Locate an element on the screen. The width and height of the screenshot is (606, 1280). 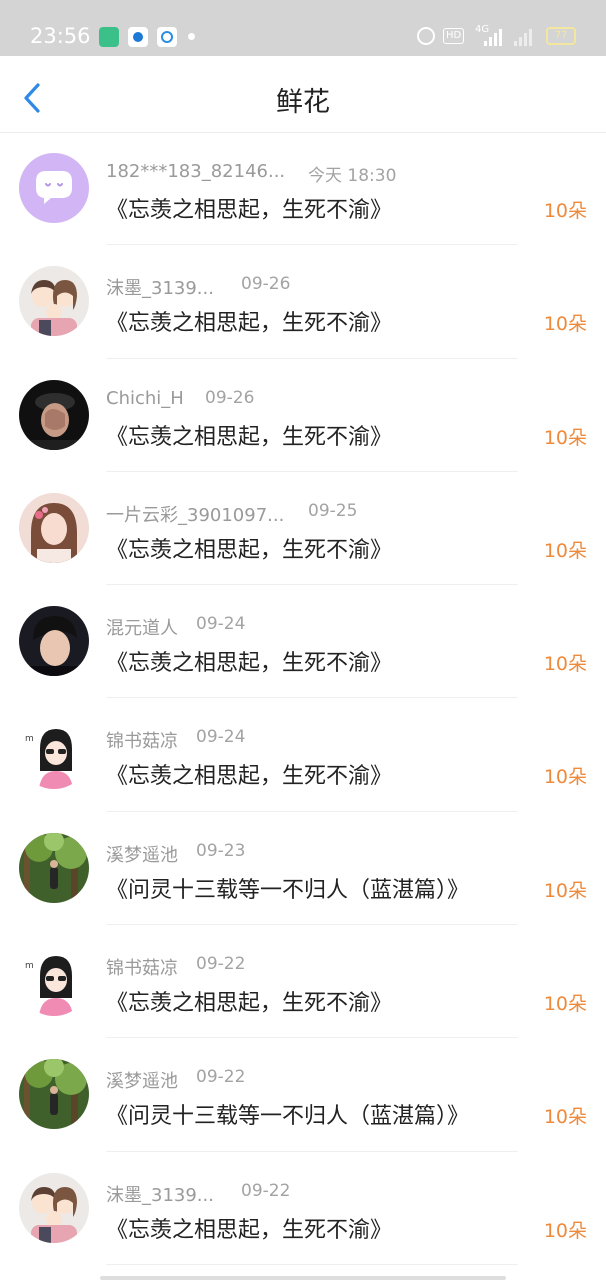
list-item: m 锦书菇凉 09-22 《忘羡之相思起，生死不渝》 10朵 is located at coordinates (303, 982).